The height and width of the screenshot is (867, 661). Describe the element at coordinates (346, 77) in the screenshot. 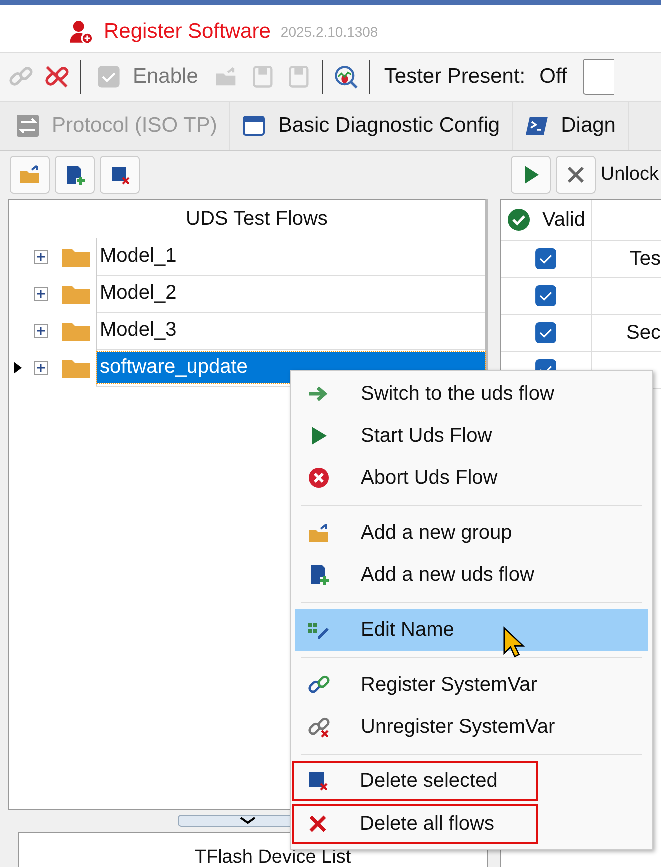

I see `bug-search-icon` at that location.